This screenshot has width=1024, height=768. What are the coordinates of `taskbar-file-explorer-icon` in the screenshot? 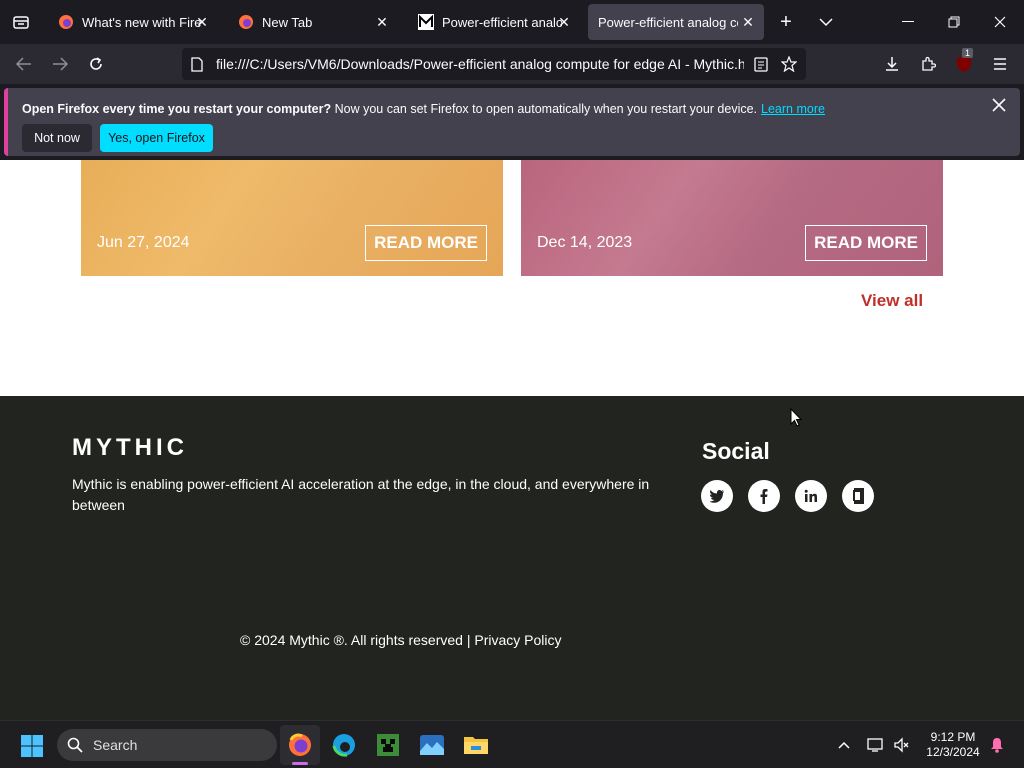 It's located at (476, 745).